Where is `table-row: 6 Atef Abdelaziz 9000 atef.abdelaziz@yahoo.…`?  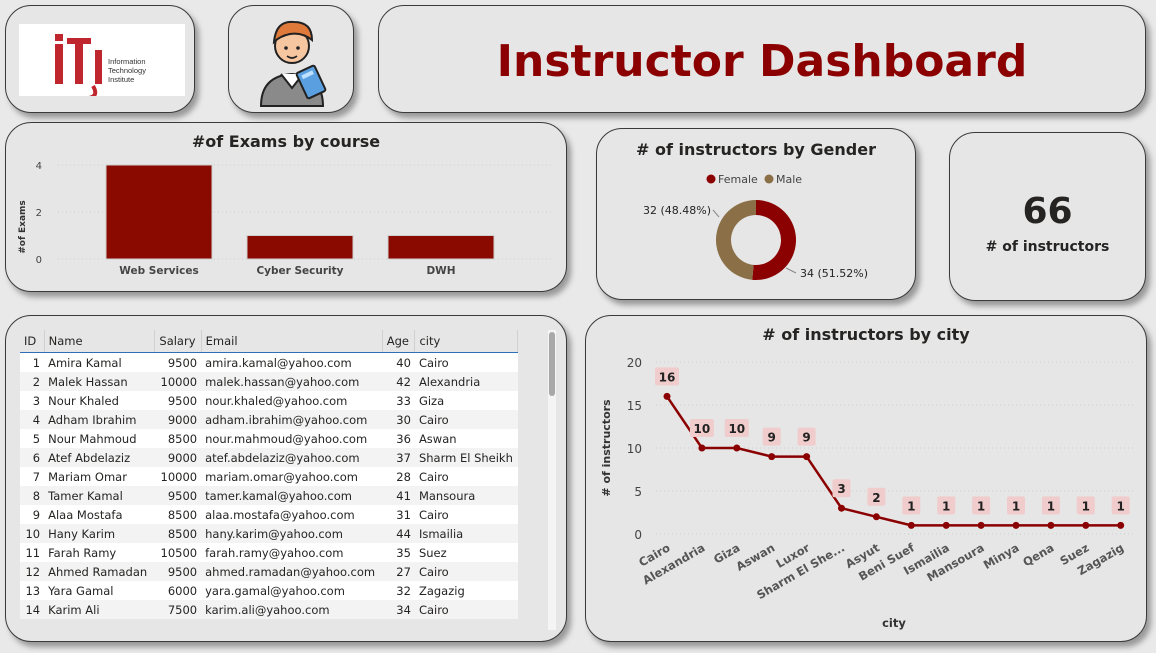 table-row: 6 Atef Abdelaziz 9000 atef.abdelaziz@yahoo.… is located at coordinates (269, 457).